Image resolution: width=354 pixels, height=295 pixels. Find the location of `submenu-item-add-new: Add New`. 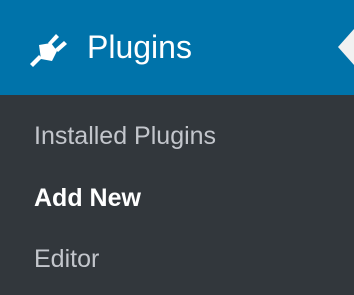

submenu-item-add-new: Add New is located at coordinates (87, 198).